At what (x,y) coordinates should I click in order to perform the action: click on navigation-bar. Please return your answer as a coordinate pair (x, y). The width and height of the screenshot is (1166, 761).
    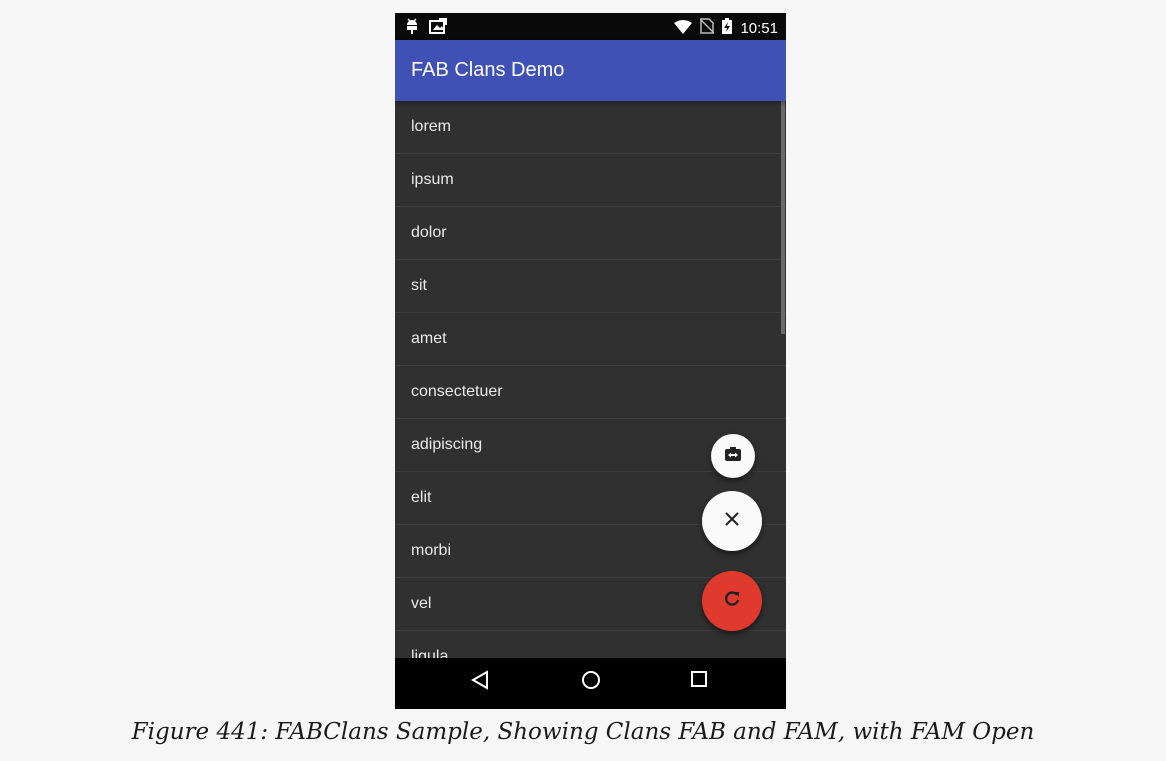
    Looking at the image, I should click on (590, 683).